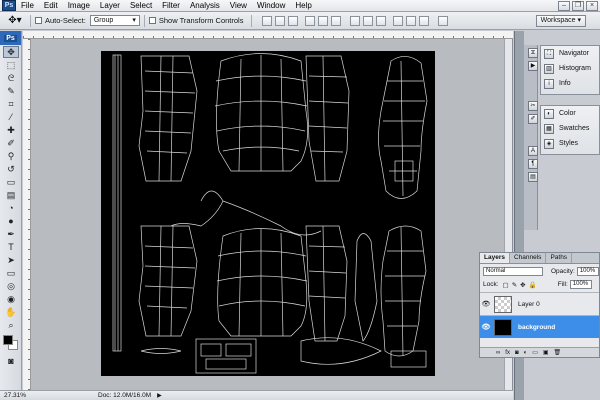 Image resolution: width=600 pixels, height=400 pixels. What do you see at coordinates (558, 352) in the screenshot?
I see `delete-layer-icon: 🗑` at bounding box center [558, 352].